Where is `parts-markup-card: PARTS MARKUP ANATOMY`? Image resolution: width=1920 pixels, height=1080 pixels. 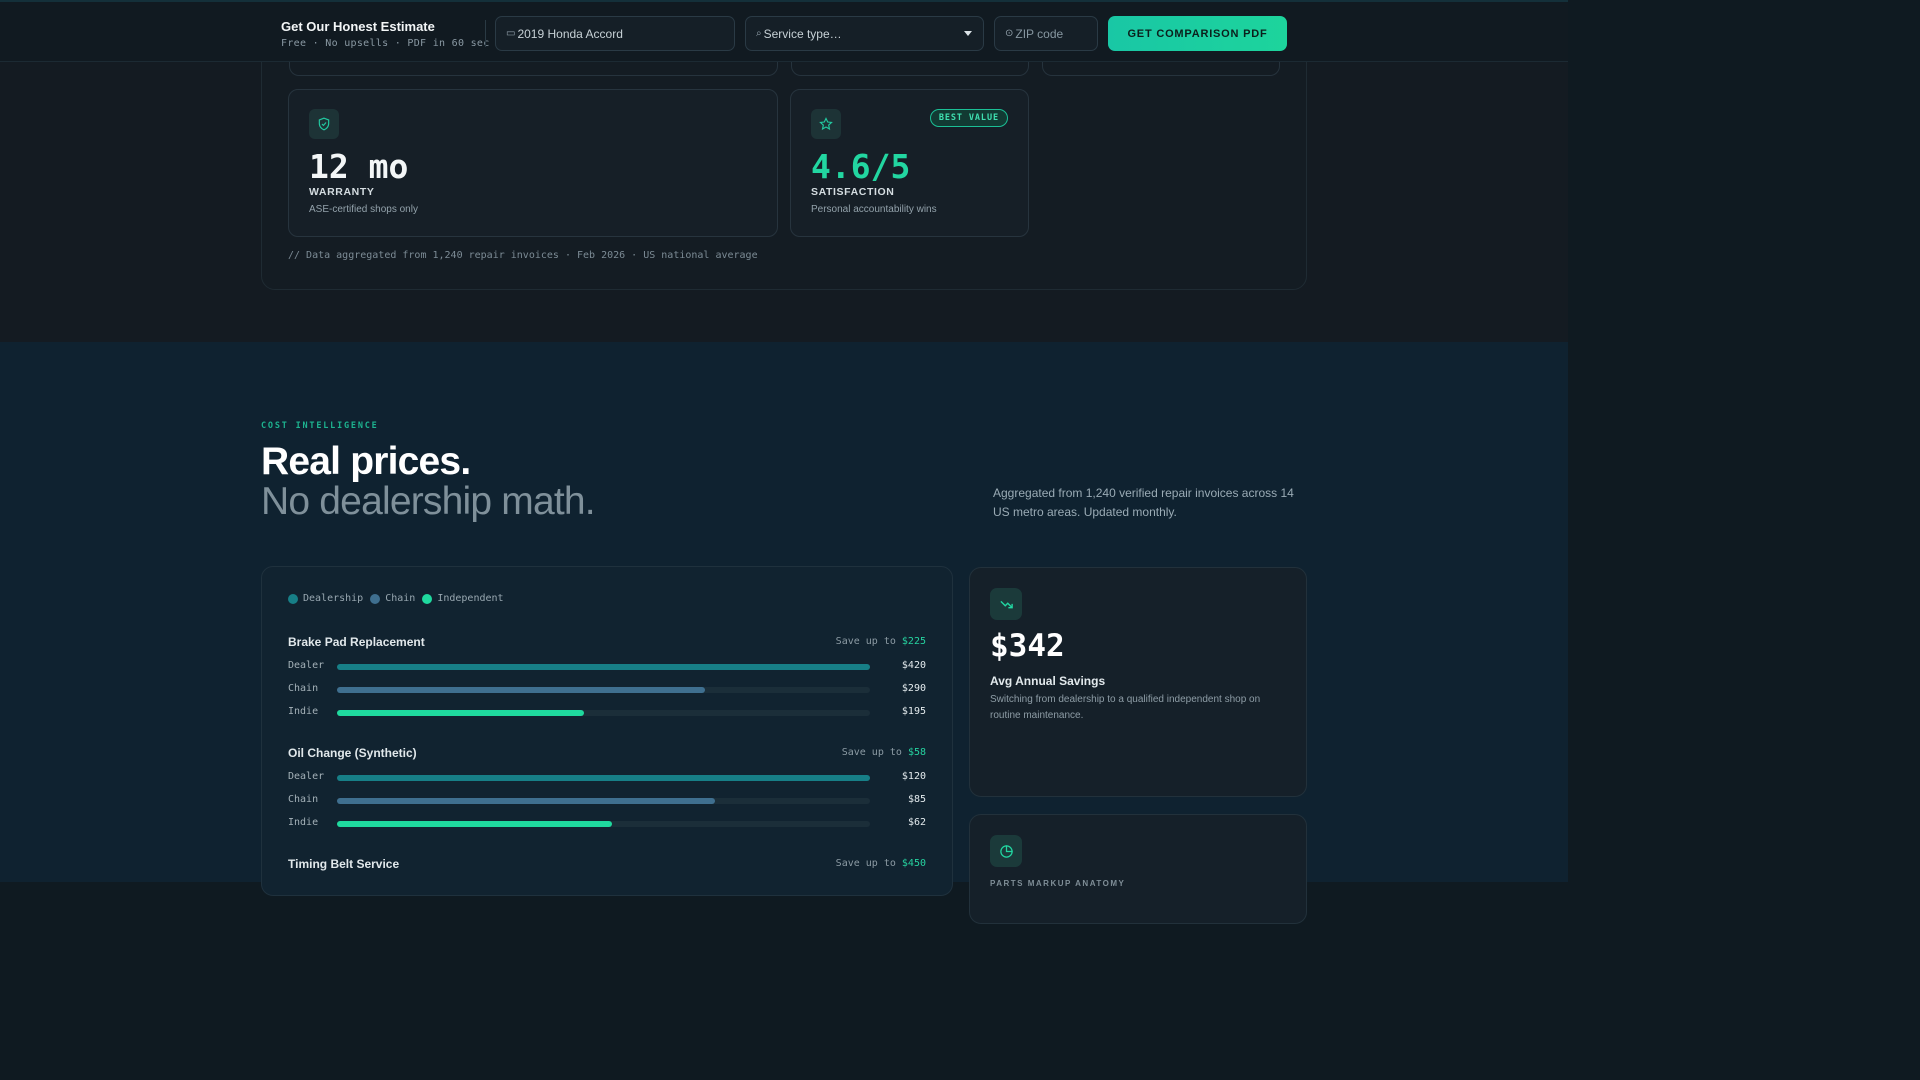 parts-markup-card: PARTS MARKUP ANATOMY is located at coordinates (1138, 869).